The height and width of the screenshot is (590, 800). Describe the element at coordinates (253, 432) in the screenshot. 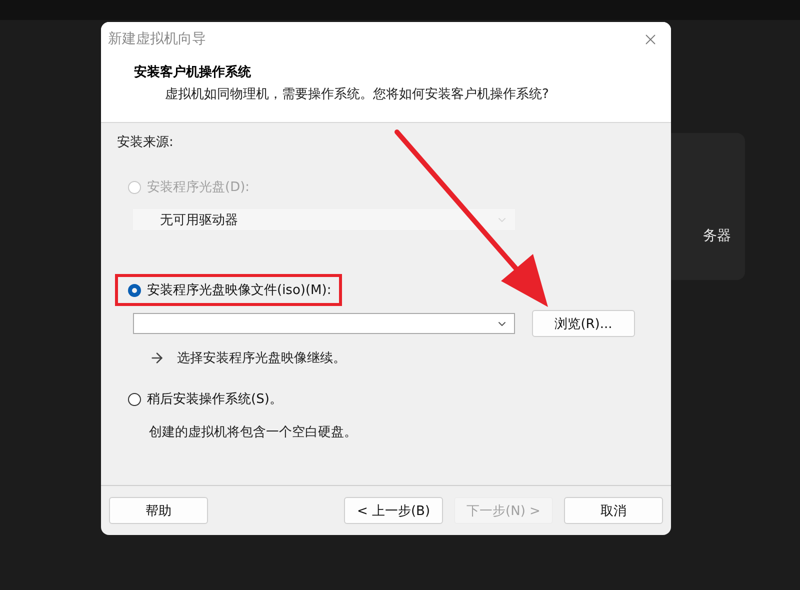

I see `note-text: 创建的虚拟机将包含一个空白硬盘。` at that location.